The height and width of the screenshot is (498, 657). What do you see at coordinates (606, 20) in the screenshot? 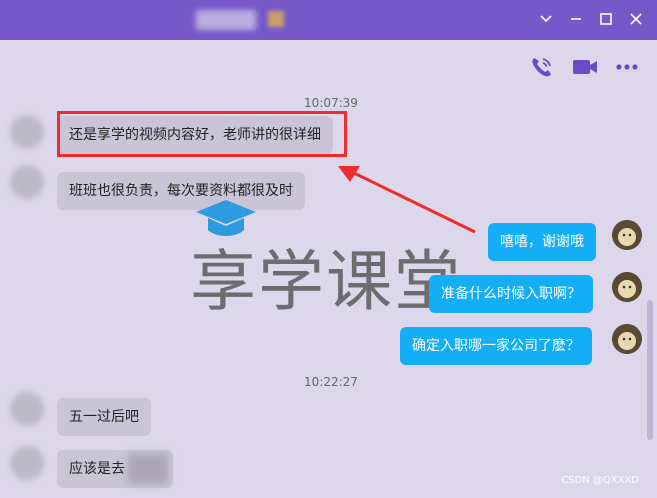
I see `maximize-icon` at bounding box center [606, 20].